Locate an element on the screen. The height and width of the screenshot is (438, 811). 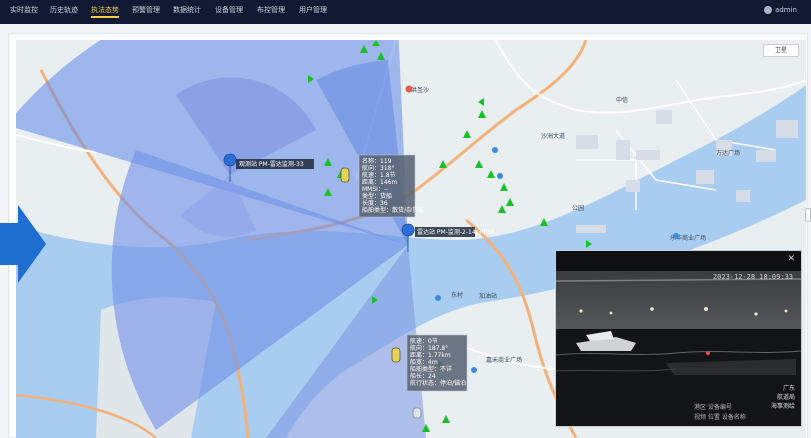
popup2-line-2: 距离：1.77km is located at coordinates (430, 355).